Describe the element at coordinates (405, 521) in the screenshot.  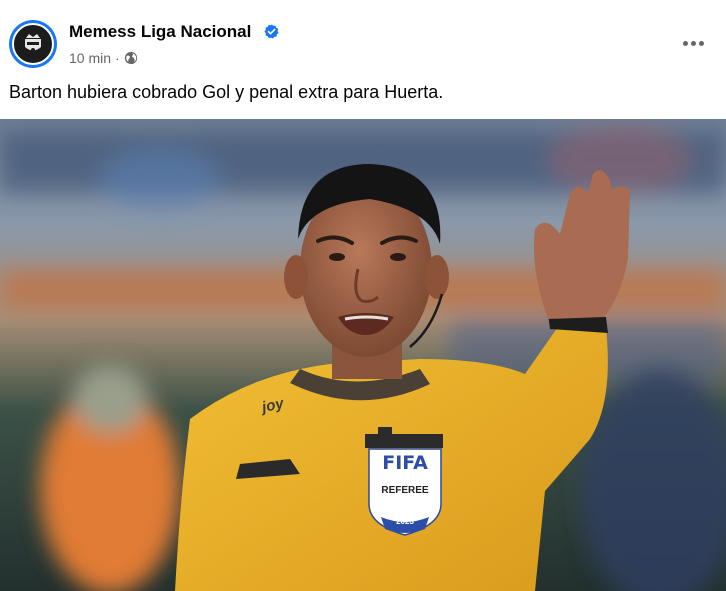
I see `badge-year: 2023` at that location.